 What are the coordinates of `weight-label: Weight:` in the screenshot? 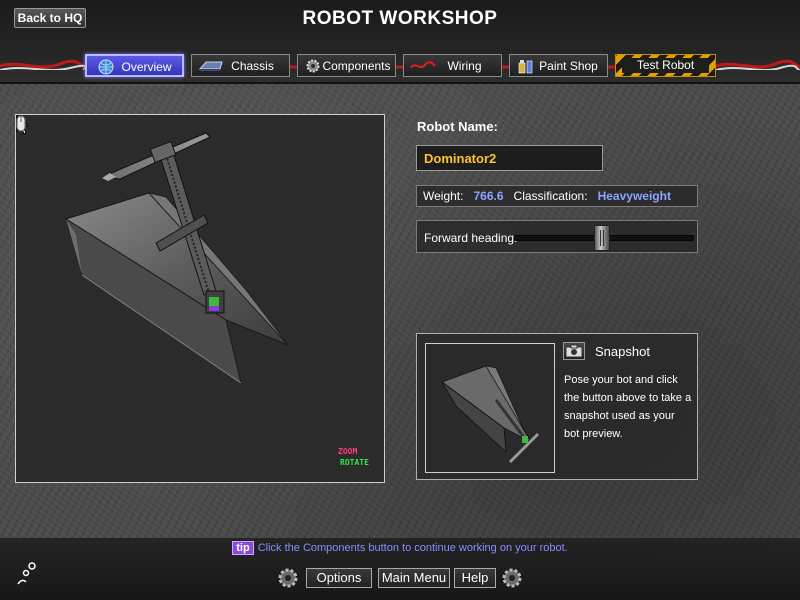 It's located at (443, 196).